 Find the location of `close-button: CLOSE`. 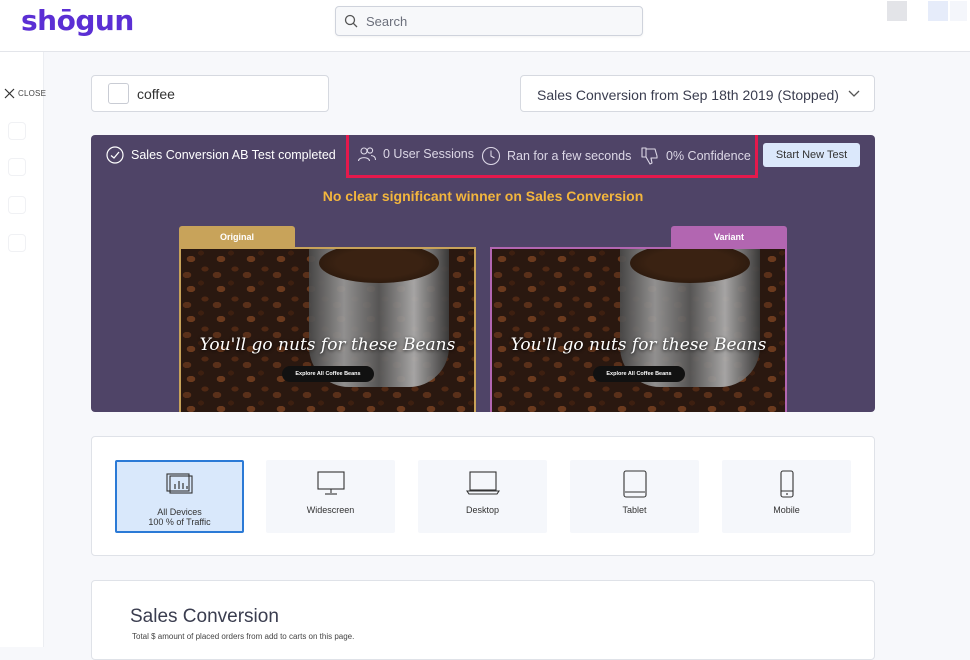

close-button: CLOSE is located at coordinates (25, 93).